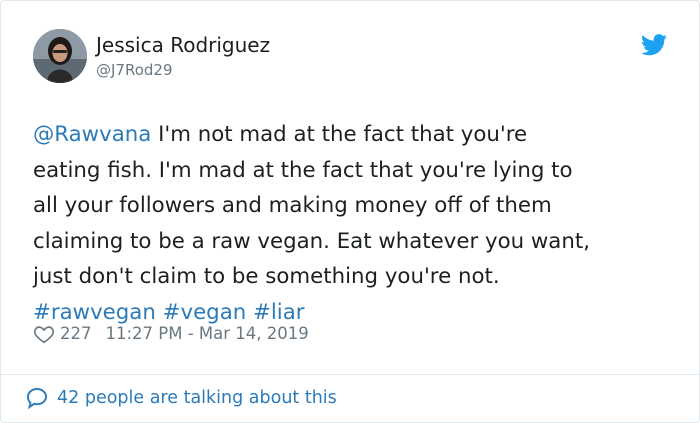 The height and width of the screenshot is (423, 700). Describe the element at coordinates (183, 45) in the screenshot. I see `display-name: Jessica Rodriguez` at that location.